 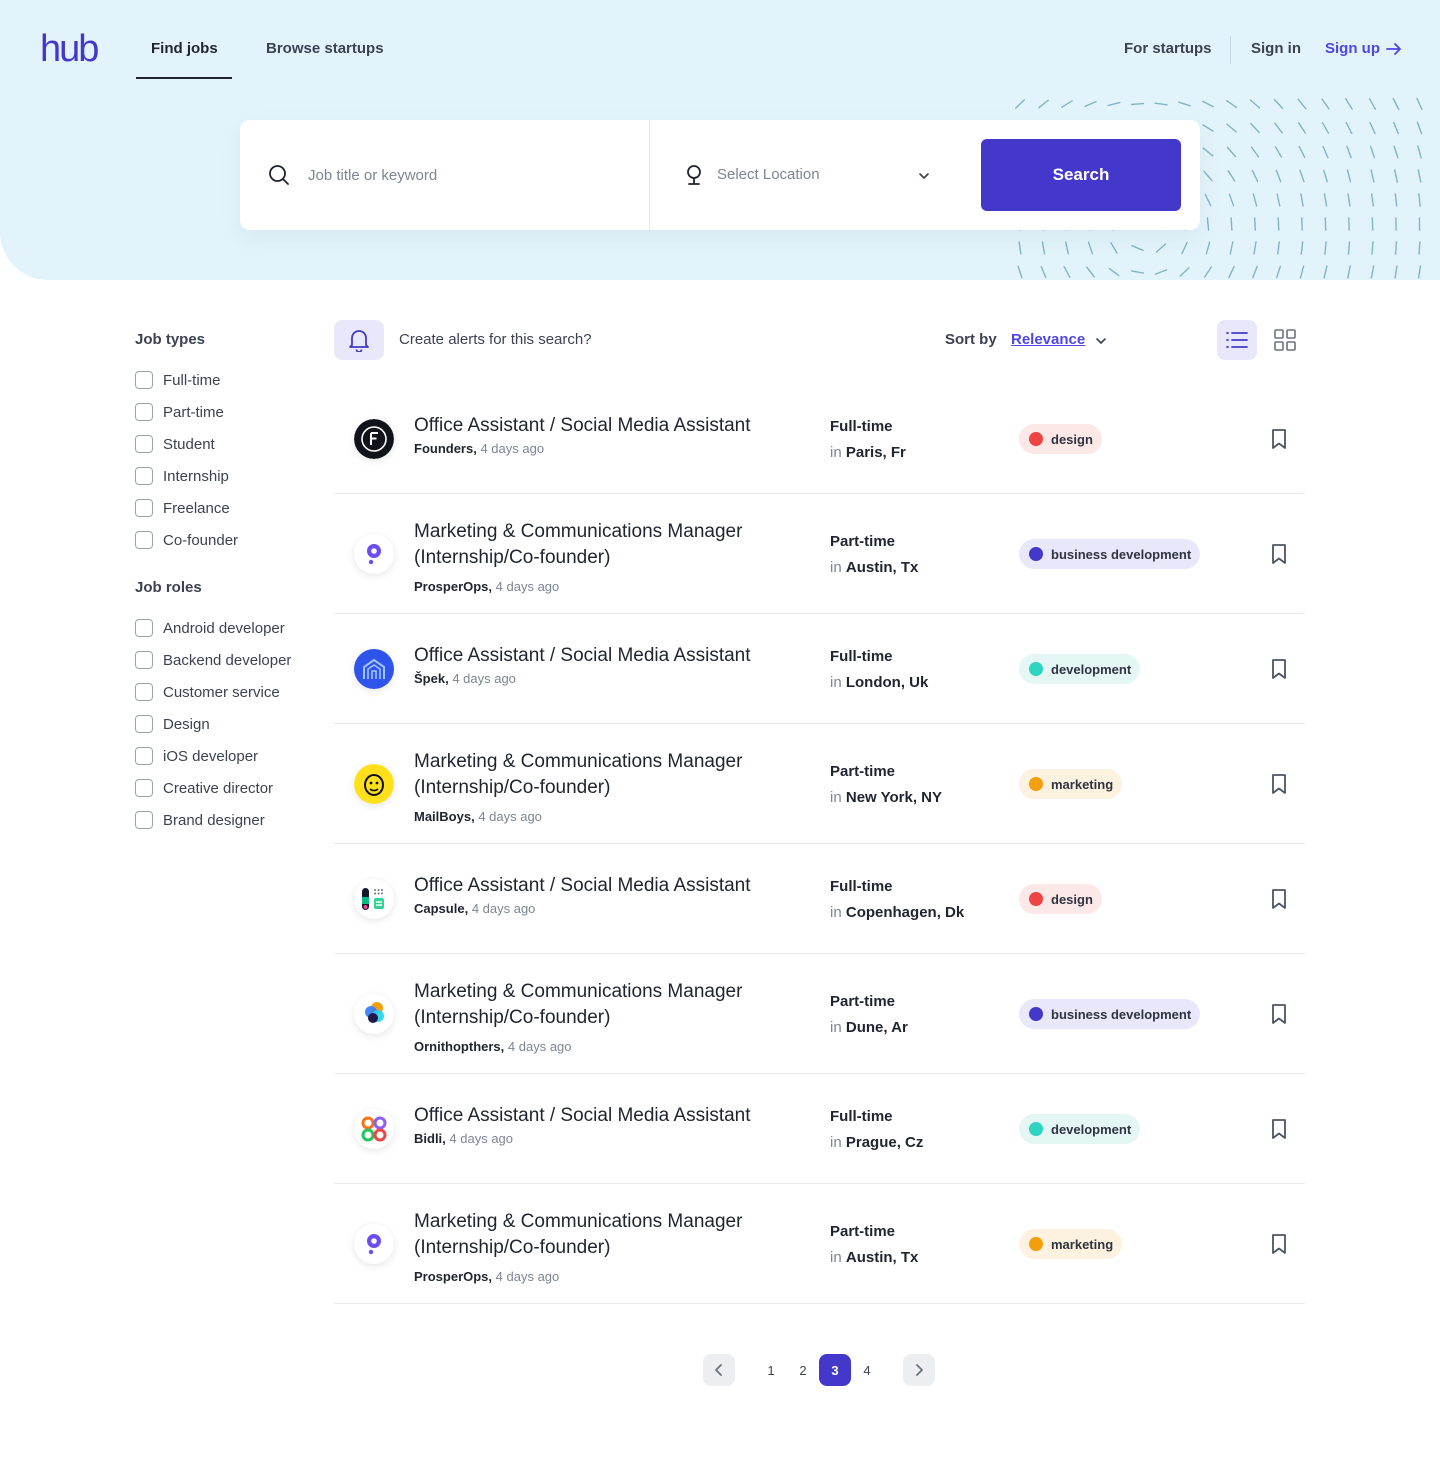 What do you see at coordinates (186, 444) in the screenshot?
I see `filter-option-job-type: Student` at bounding box center [186, 444].